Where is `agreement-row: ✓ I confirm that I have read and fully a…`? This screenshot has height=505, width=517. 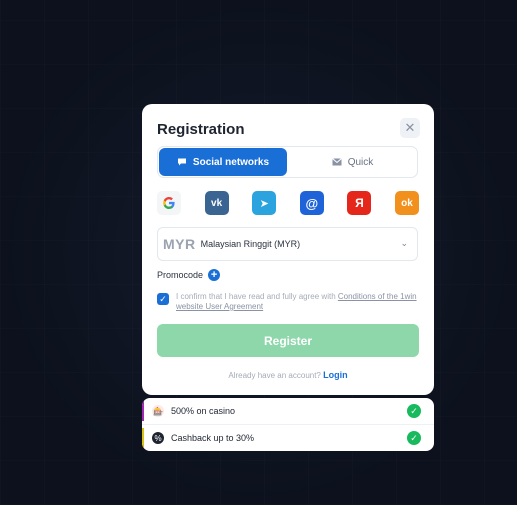
agreement-row: ✓ I confirm that I have read and fully a… is located at coordinates (288, 302).